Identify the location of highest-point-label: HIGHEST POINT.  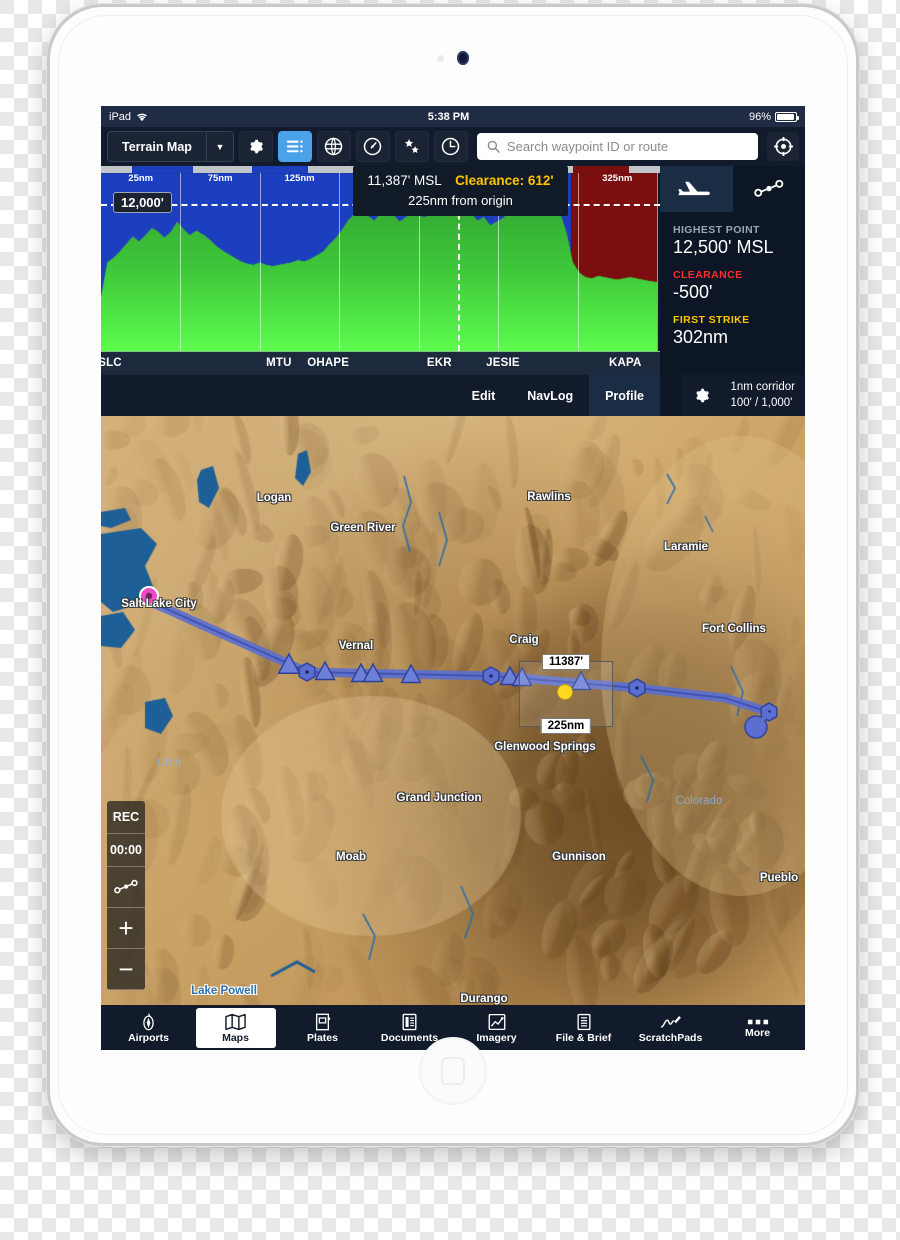
(716, 230).